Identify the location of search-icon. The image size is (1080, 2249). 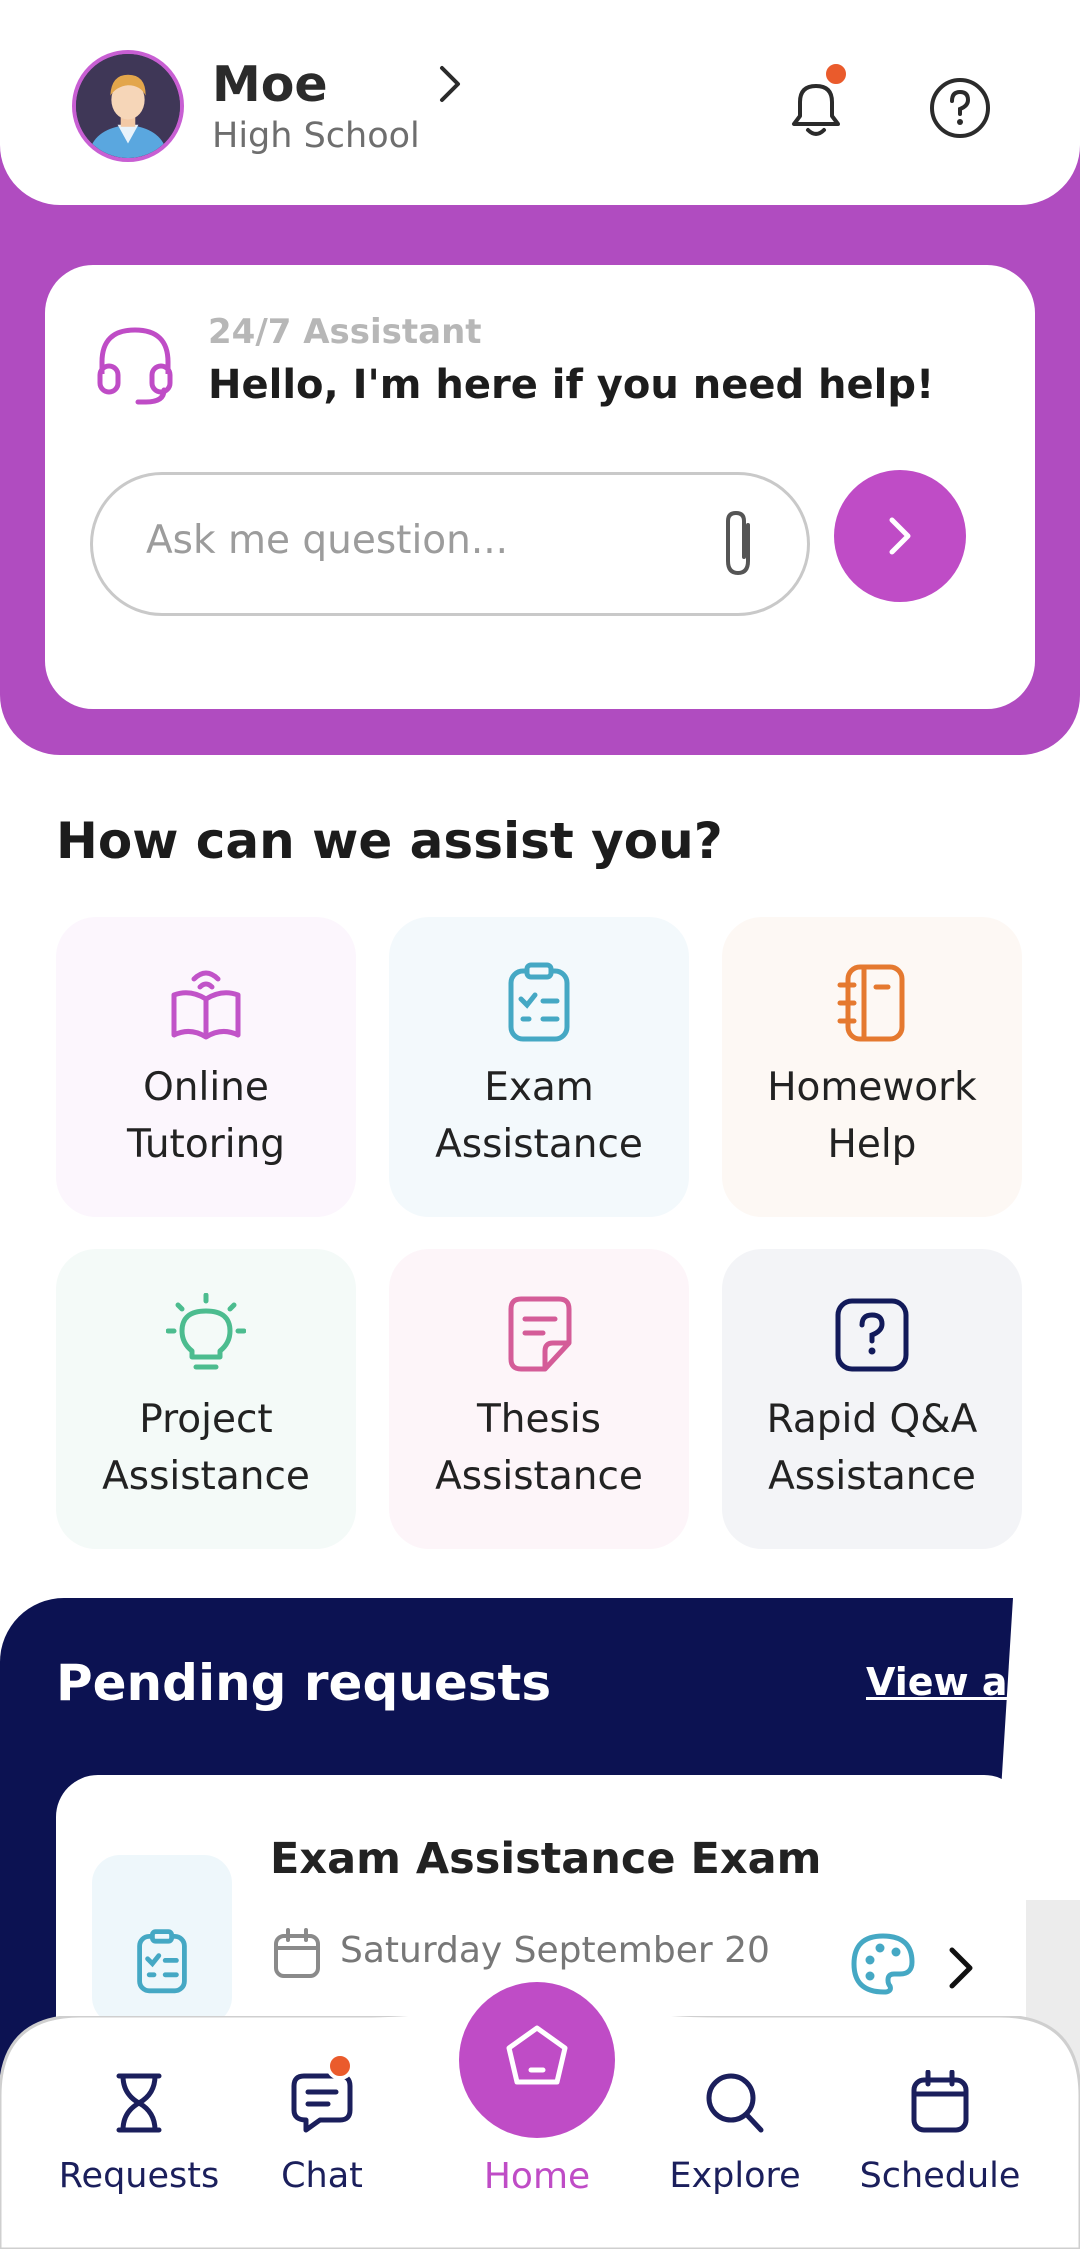
(735, 2103).